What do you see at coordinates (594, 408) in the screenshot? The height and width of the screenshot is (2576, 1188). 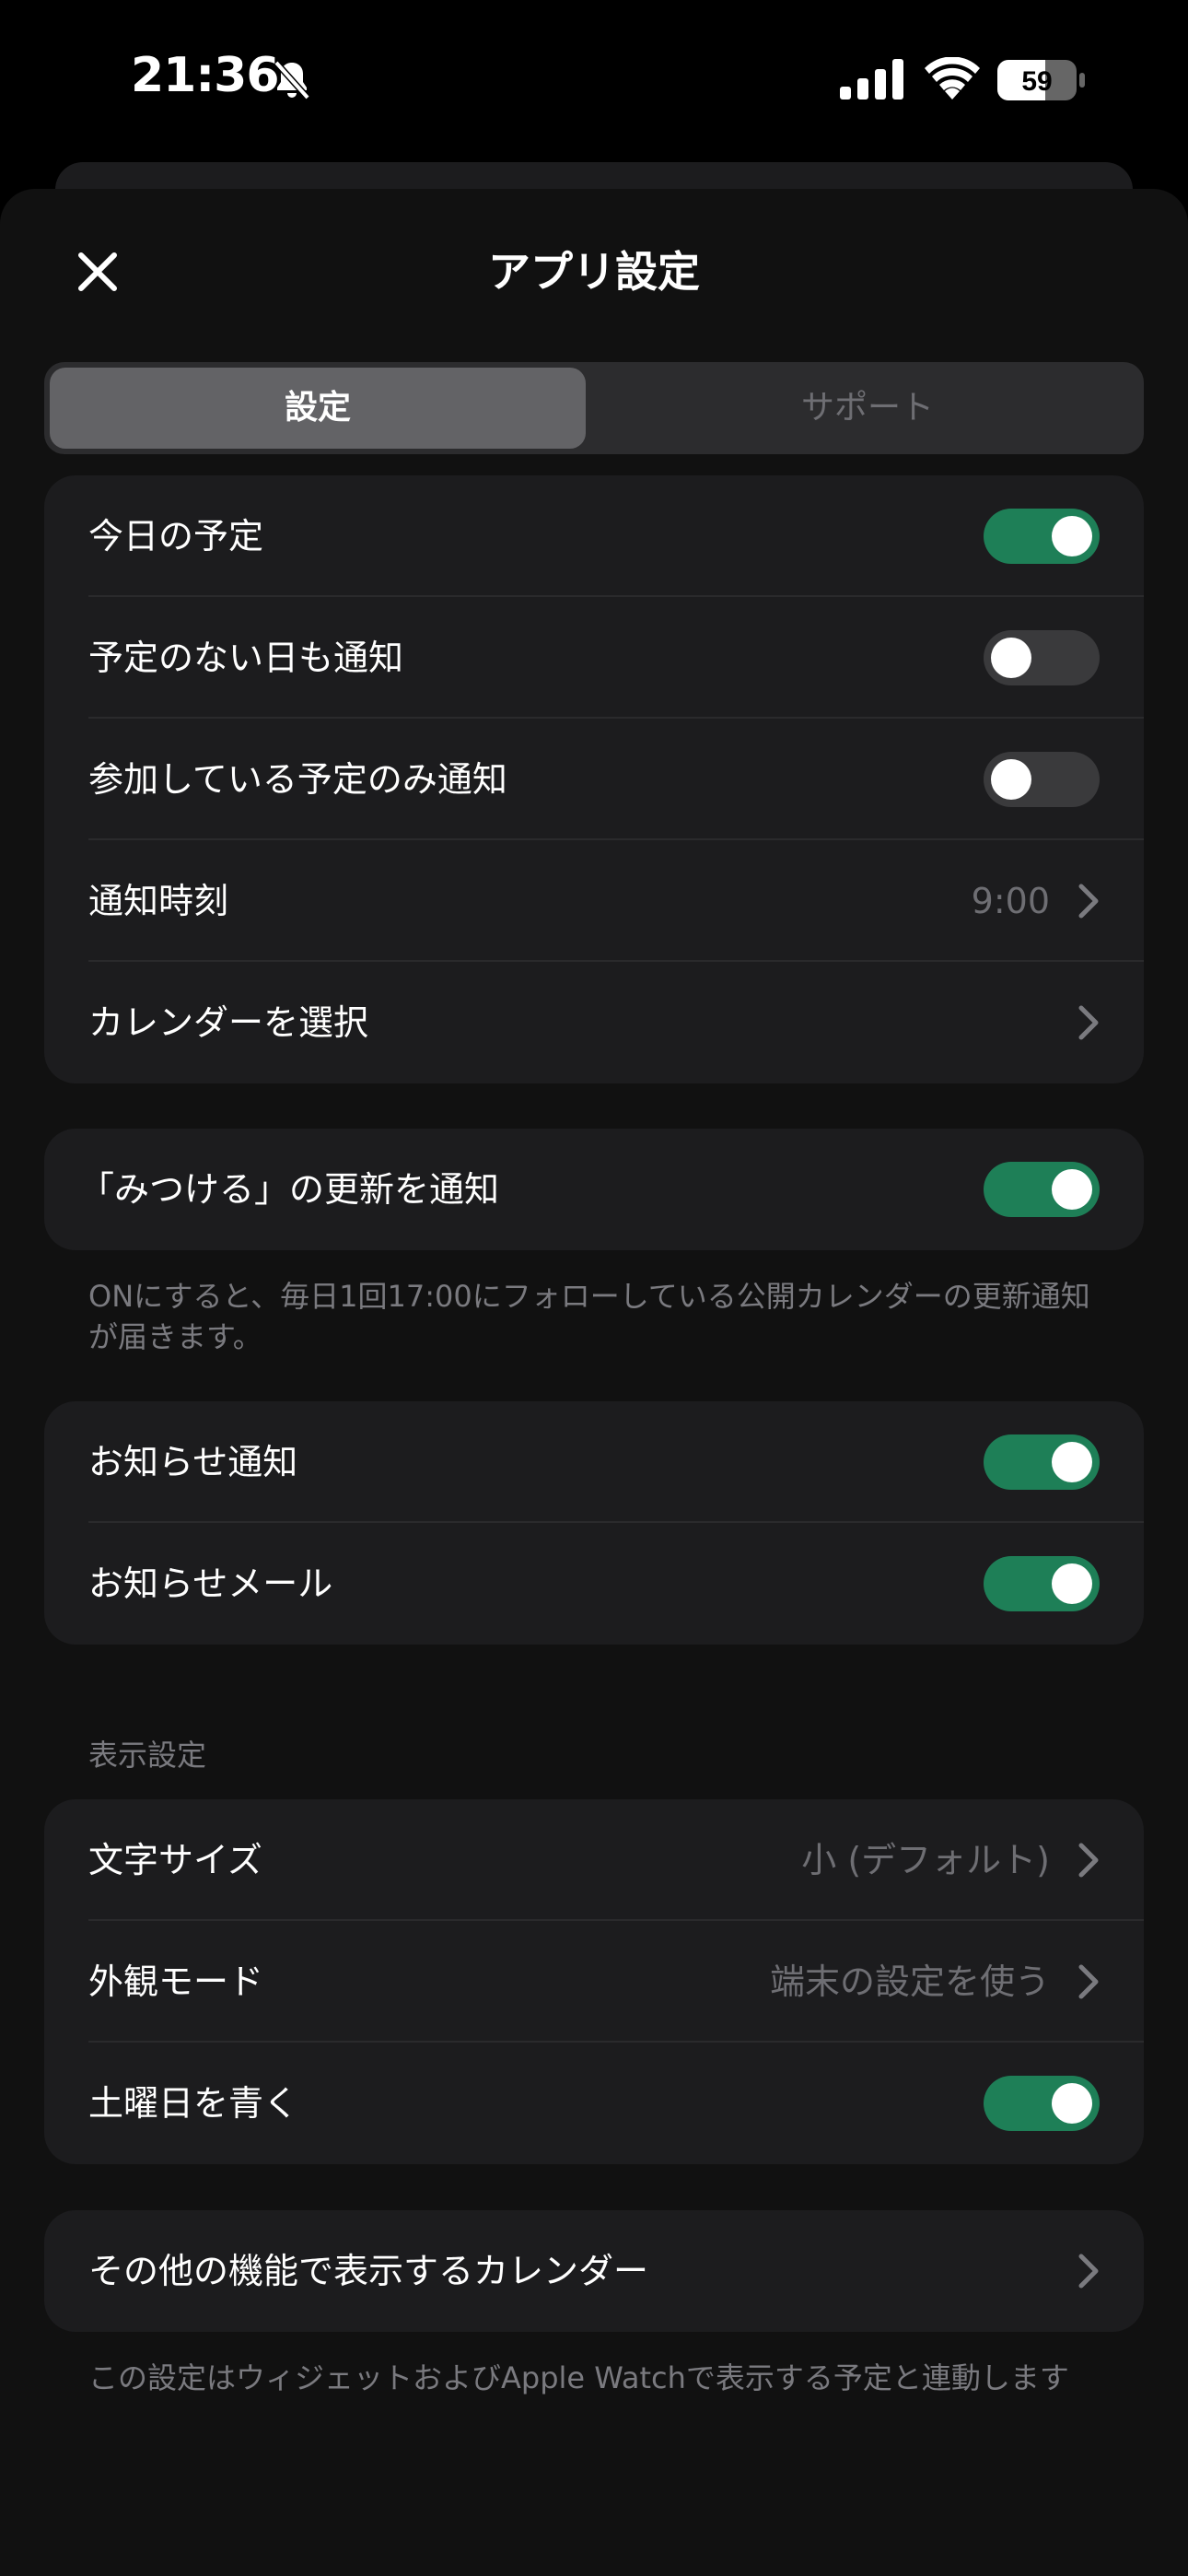 I see `segmented-control: 設定 サポート` at bounding box center [594, 408].